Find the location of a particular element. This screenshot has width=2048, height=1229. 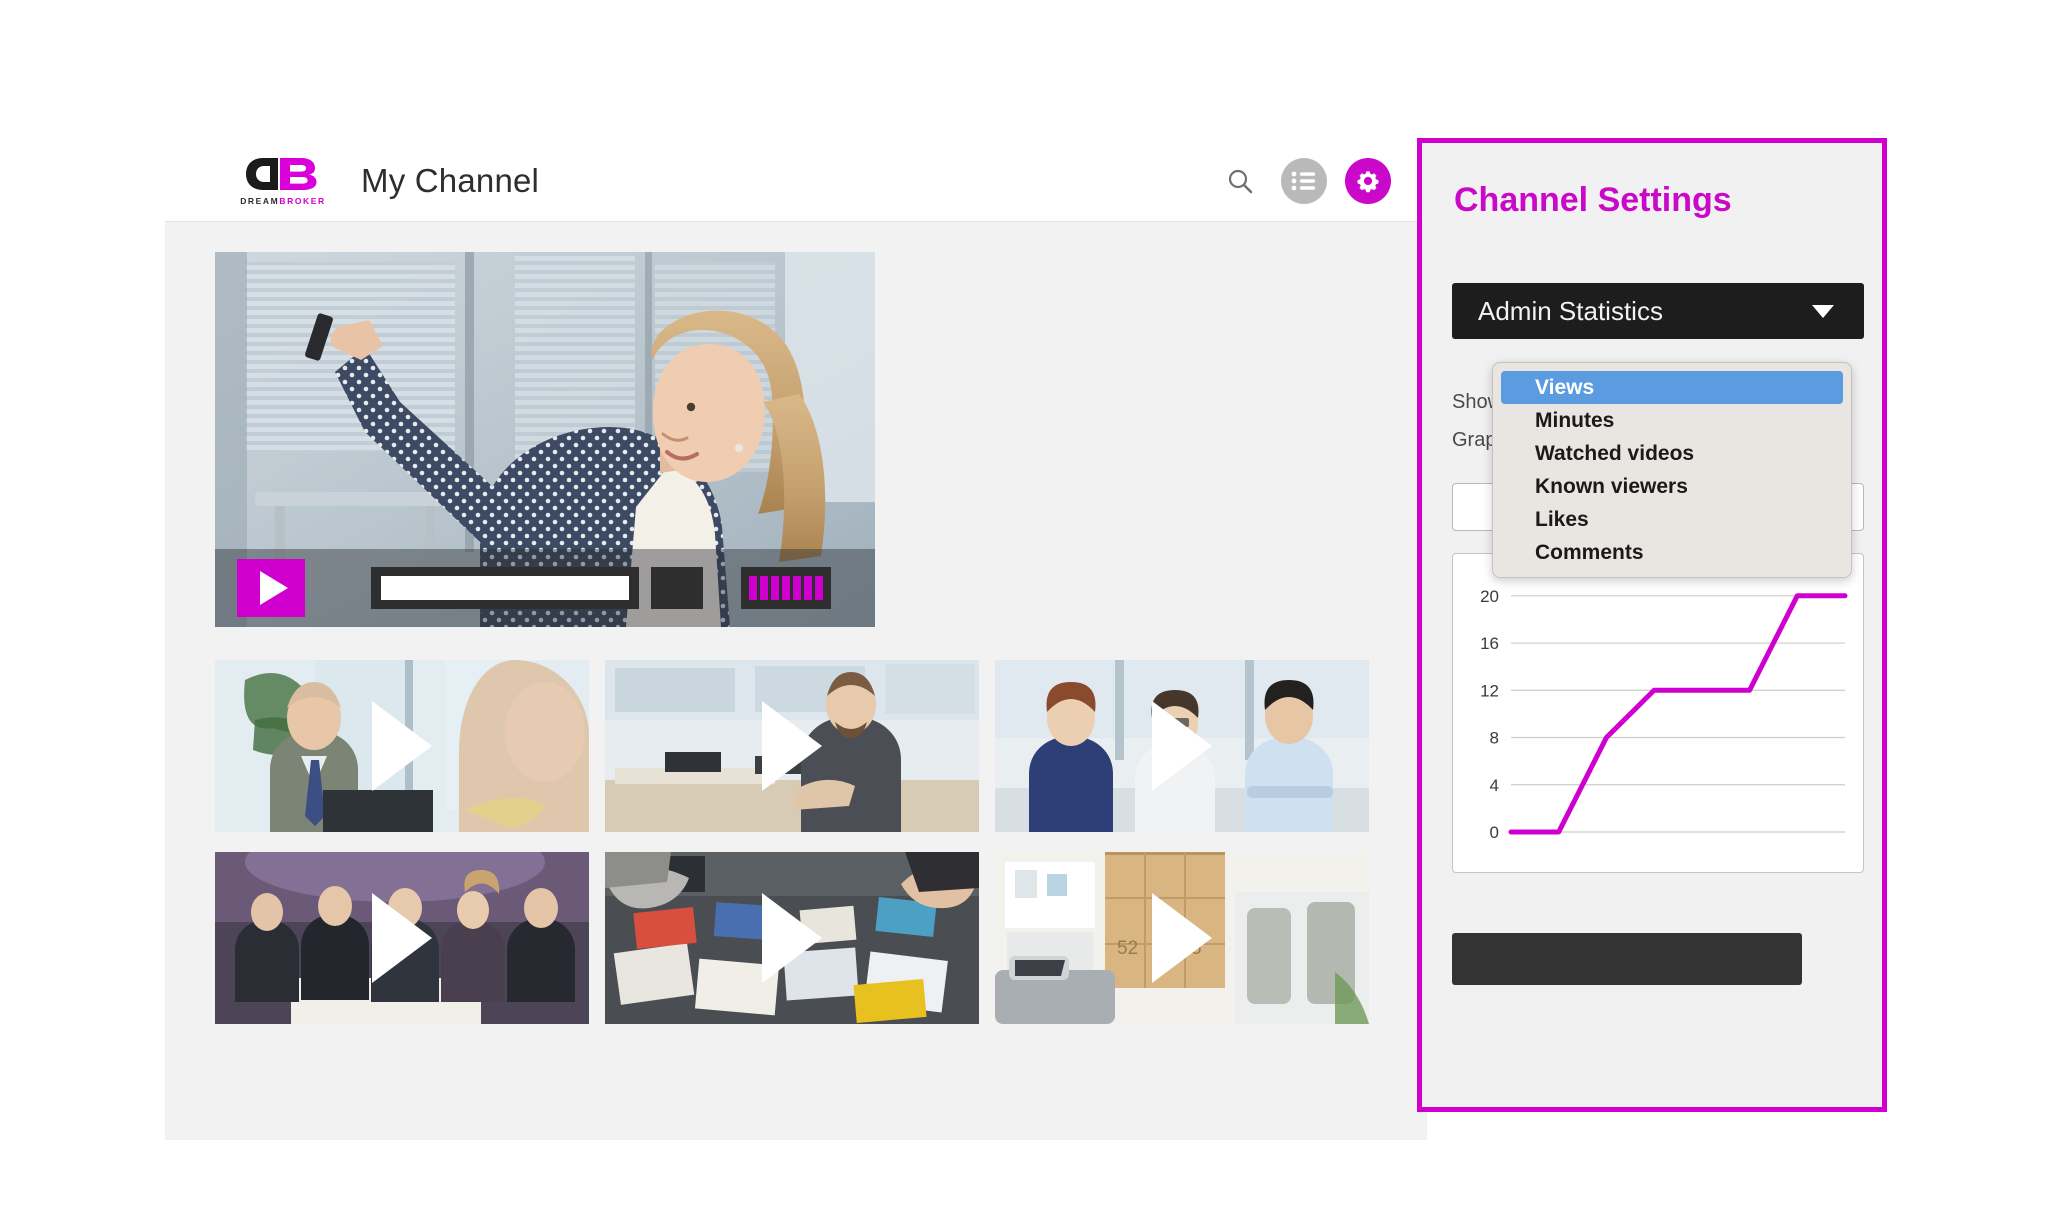

volume-bars is located at coordinates (786, 588).